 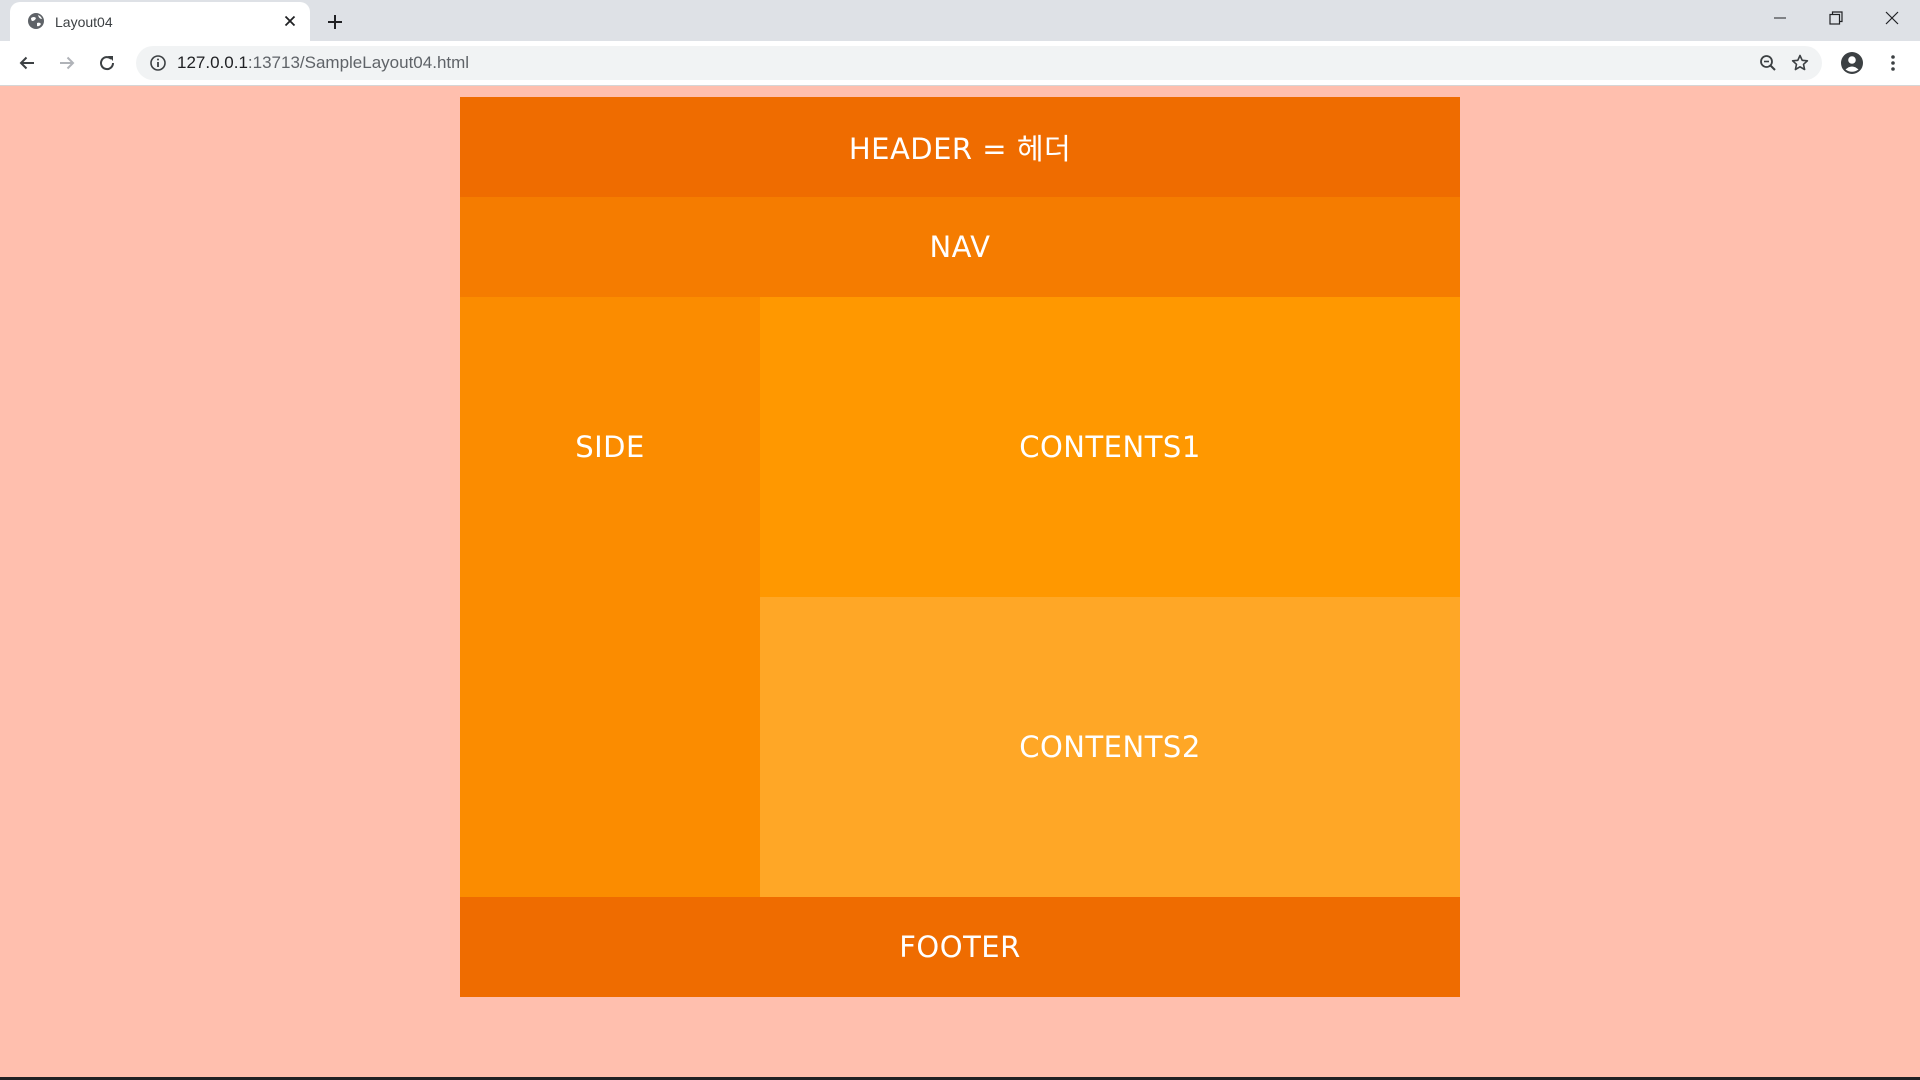 What do you see at coordinates (1852, 63) in the screenshot?
I see `account-icon` at bounding box center [1852, 63].